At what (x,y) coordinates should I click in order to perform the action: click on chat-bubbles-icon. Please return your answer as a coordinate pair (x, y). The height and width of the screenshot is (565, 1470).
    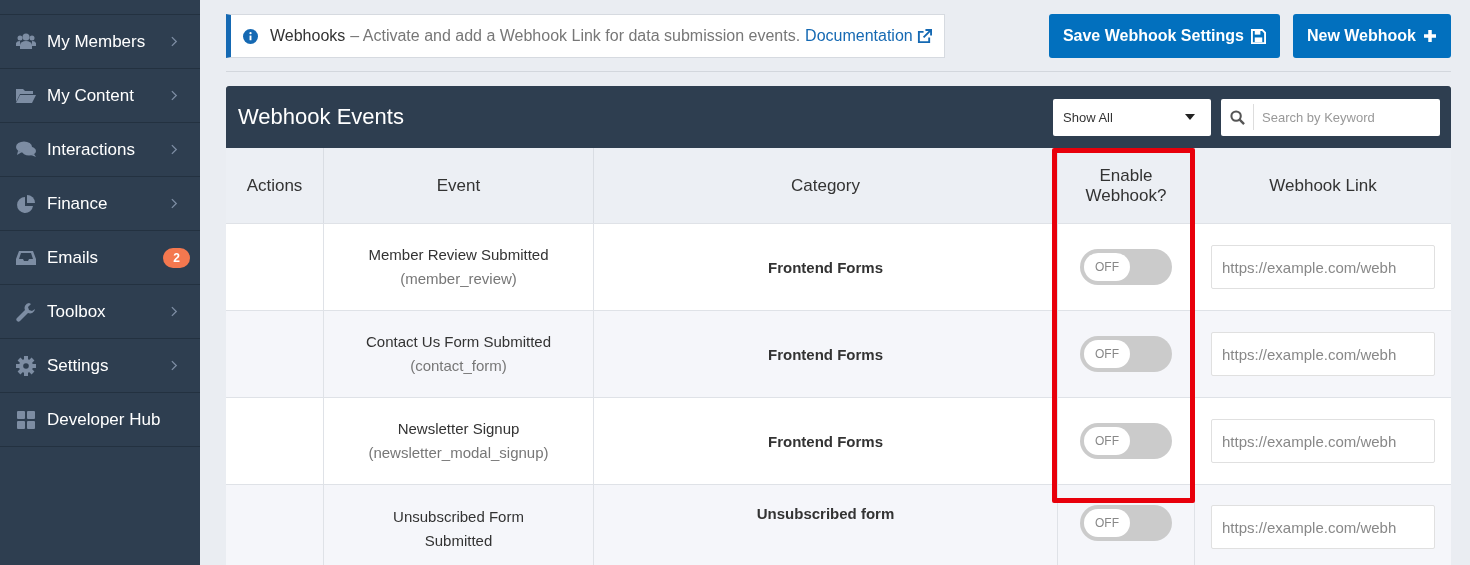
    Looking at the image, I should click on (26, 149).